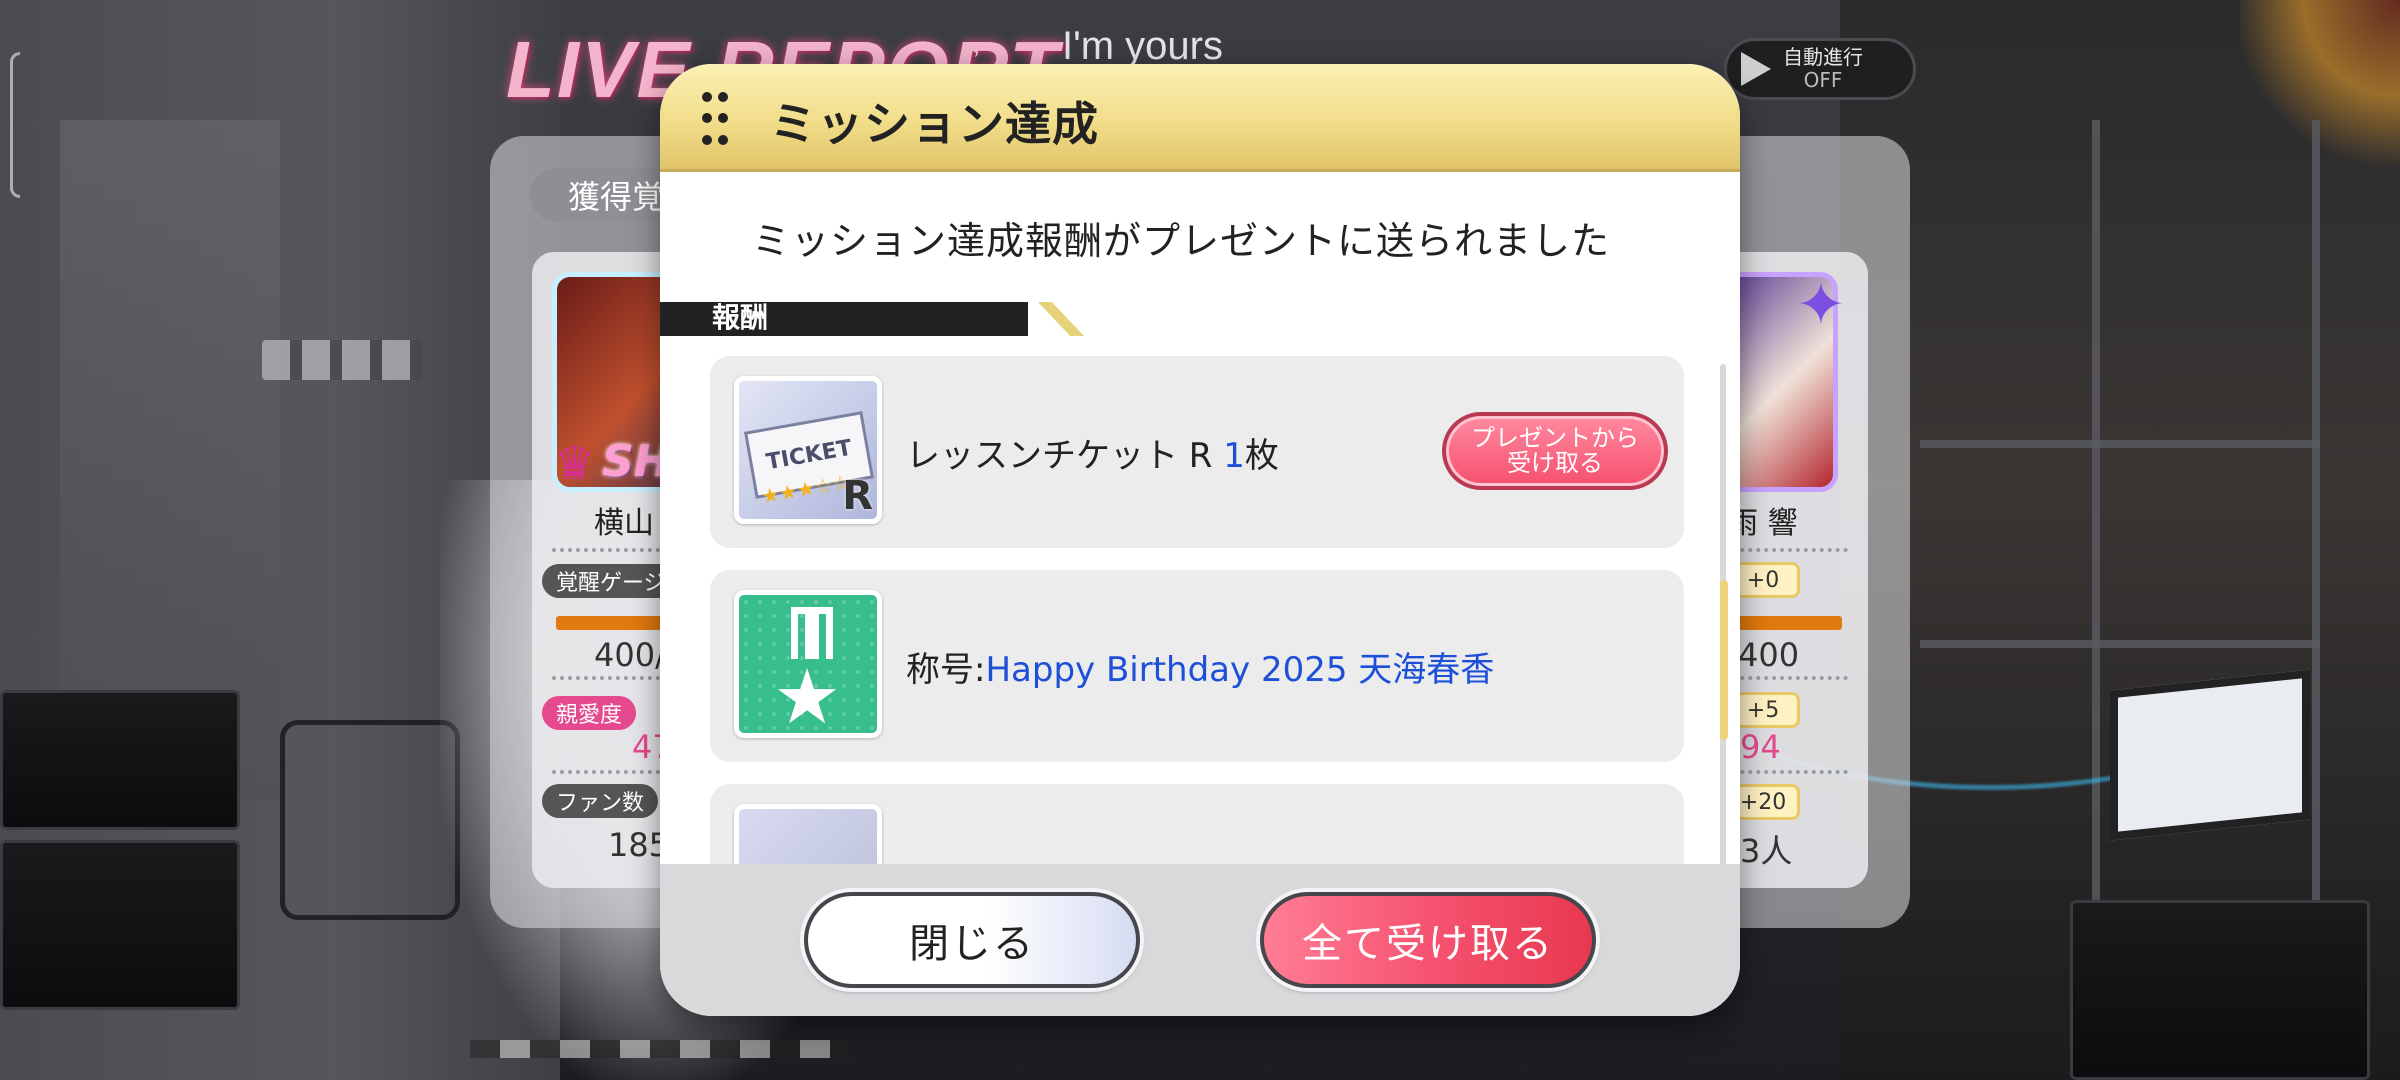 The height and width of the screenshot is (1080, 2400). What do you see at coordinates (589, 713) in the screenshot?
I see `affection-label: 親愛度` at bounding box center [589, 713].